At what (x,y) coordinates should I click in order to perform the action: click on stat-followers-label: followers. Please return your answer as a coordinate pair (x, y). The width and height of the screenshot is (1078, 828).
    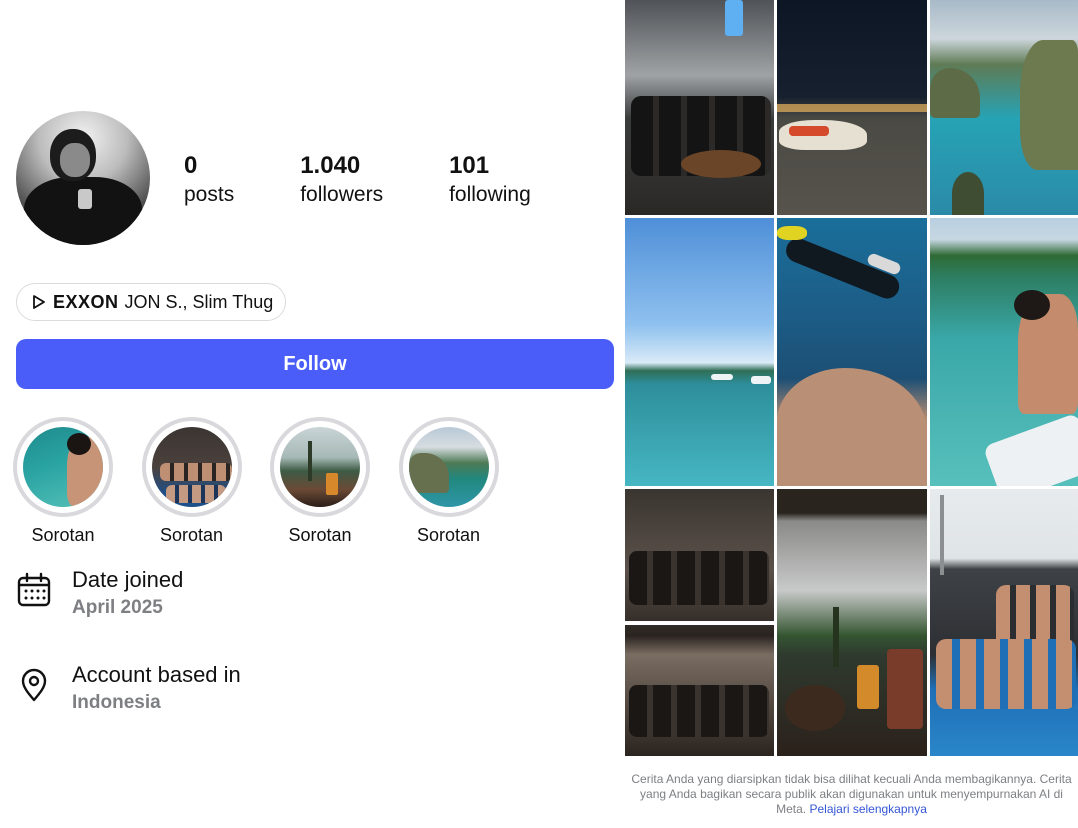
    Looking at the image, I should click on (342, 194).